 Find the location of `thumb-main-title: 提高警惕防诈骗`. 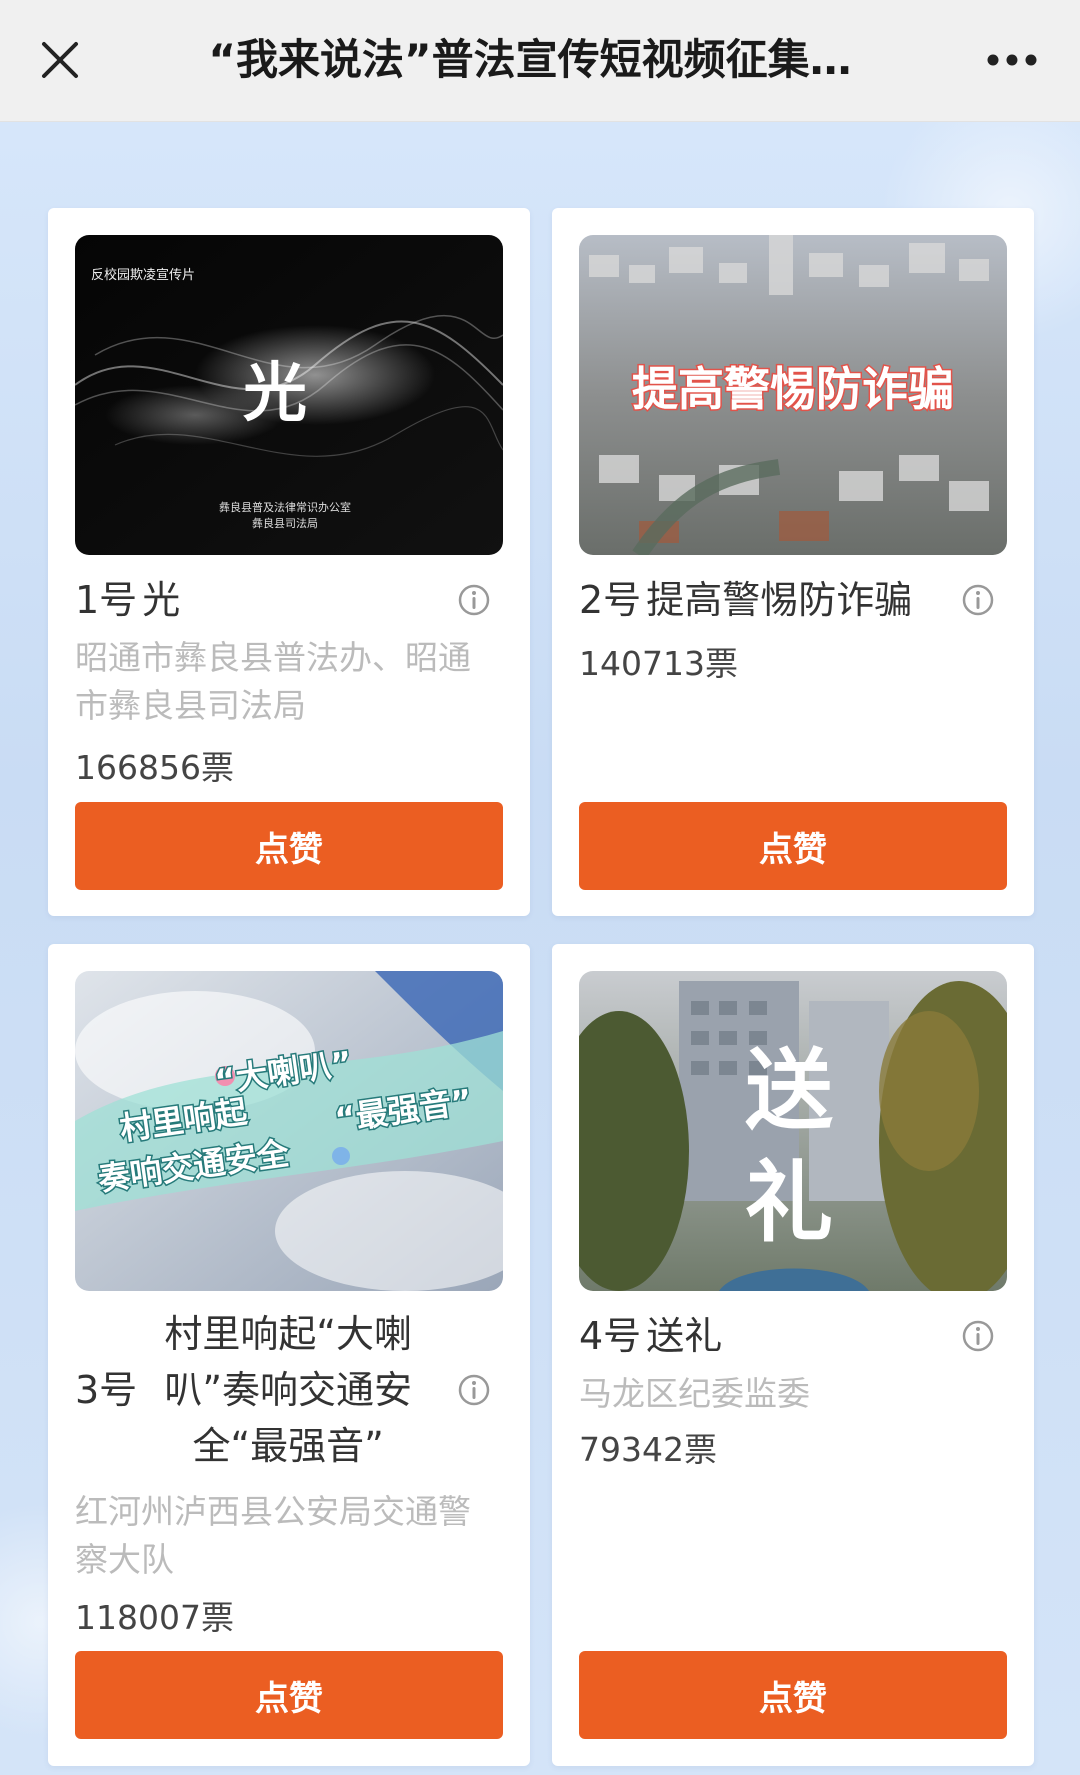

thumb-main-title: 提高警惕防诈骗 is located at coordinates (793, 389).